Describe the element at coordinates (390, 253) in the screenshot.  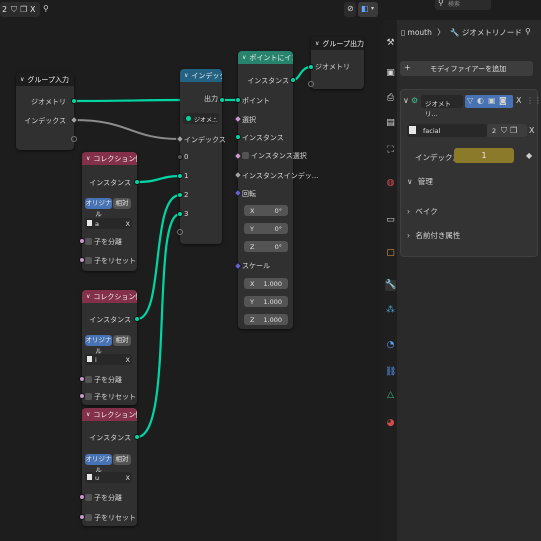
I see `object-icon: ▢` at that location.